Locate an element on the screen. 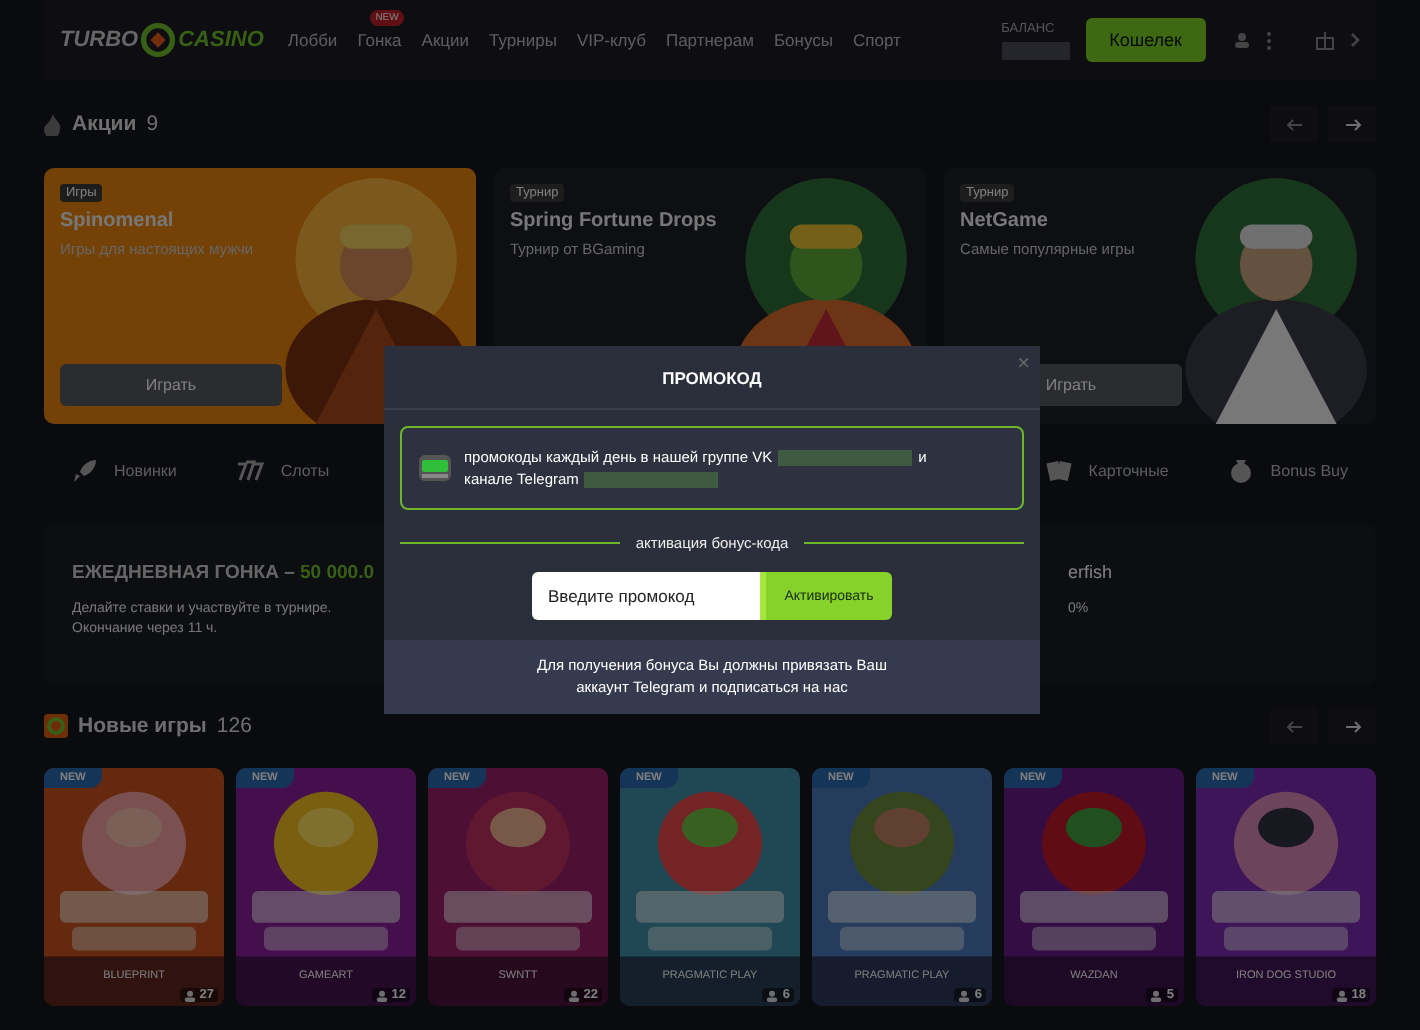 The image size is (1420, 1030). race-side-title: erfish is located at coordinates (1089, 572).